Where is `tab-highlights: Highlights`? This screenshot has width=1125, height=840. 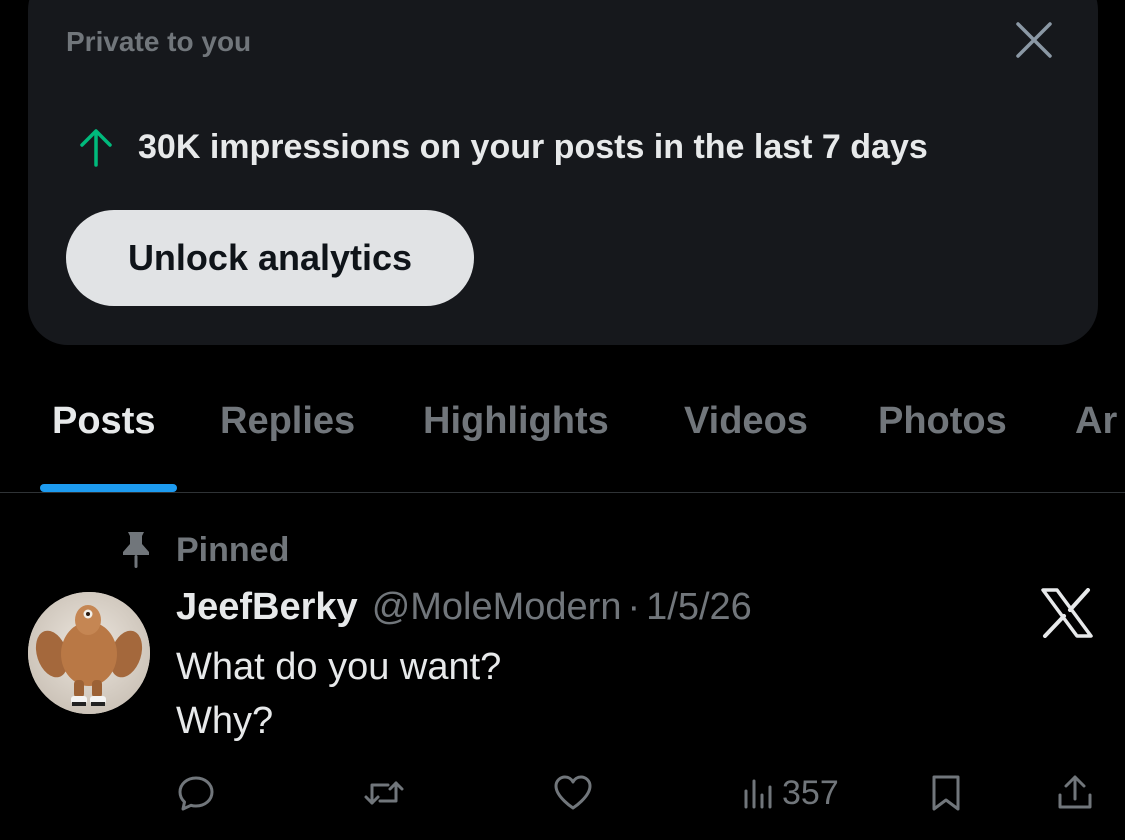 tab-highlights: Highlights is located at coordinates (516, 421).